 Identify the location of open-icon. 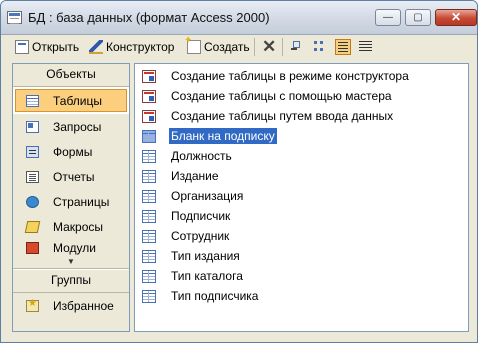
(22, 47).